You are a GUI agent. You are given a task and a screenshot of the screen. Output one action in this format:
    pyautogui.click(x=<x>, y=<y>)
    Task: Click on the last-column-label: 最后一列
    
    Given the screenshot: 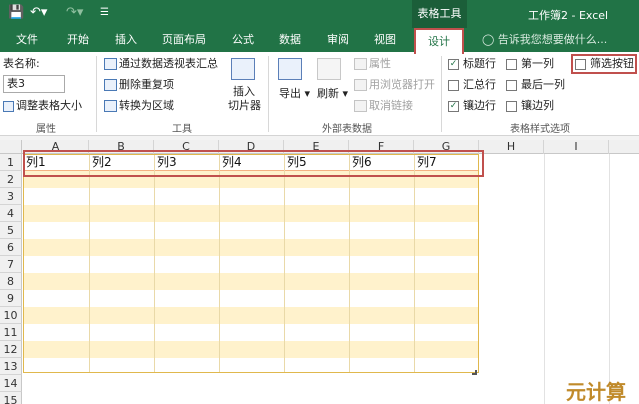 What is the action you would take?
    pyautogui.click(x=543, y=84)
    